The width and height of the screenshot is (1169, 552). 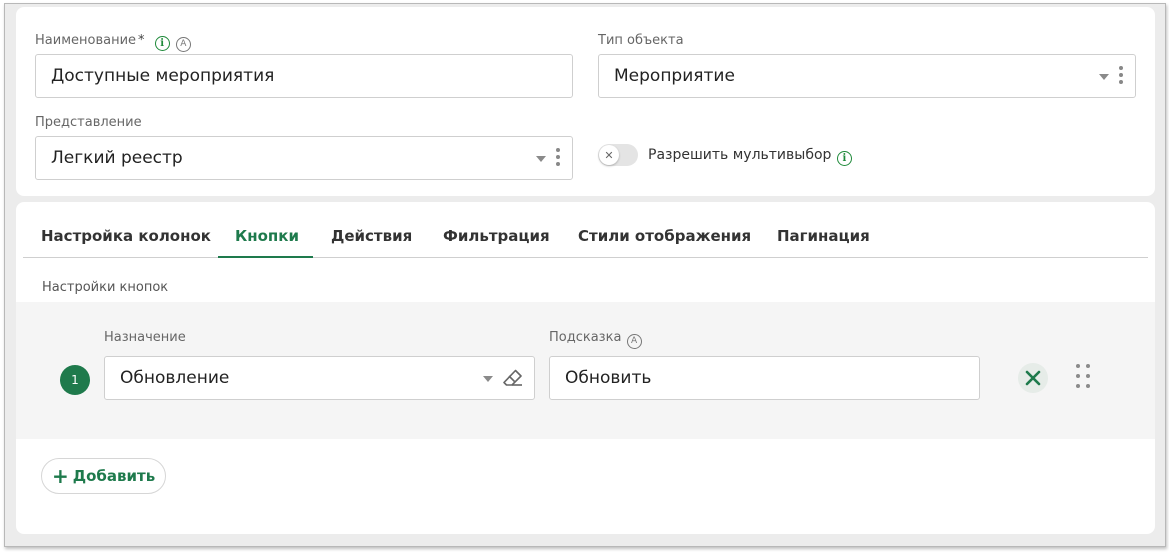 I want to click on tab-filtering: Фильтрация, so click(x=496, y=240).